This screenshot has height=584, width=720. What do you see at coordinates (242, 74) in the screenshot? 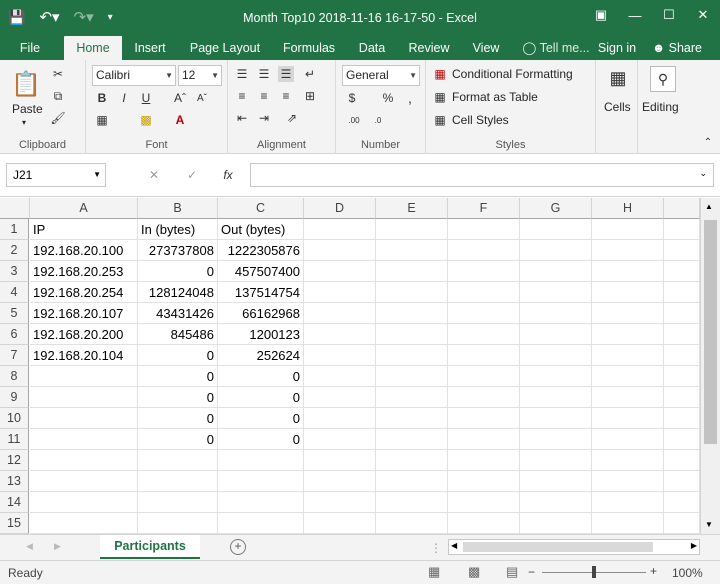
I see `top-align-icon: ☰` at bounding box center [242, 74].